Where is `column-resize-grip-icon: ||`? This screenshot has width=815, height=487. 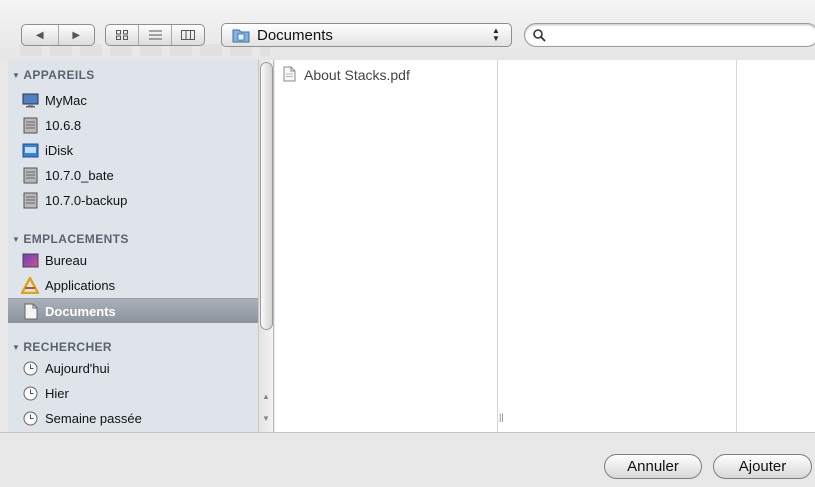
column-resize-grip-icon: || is located at coordinates (501, 417).